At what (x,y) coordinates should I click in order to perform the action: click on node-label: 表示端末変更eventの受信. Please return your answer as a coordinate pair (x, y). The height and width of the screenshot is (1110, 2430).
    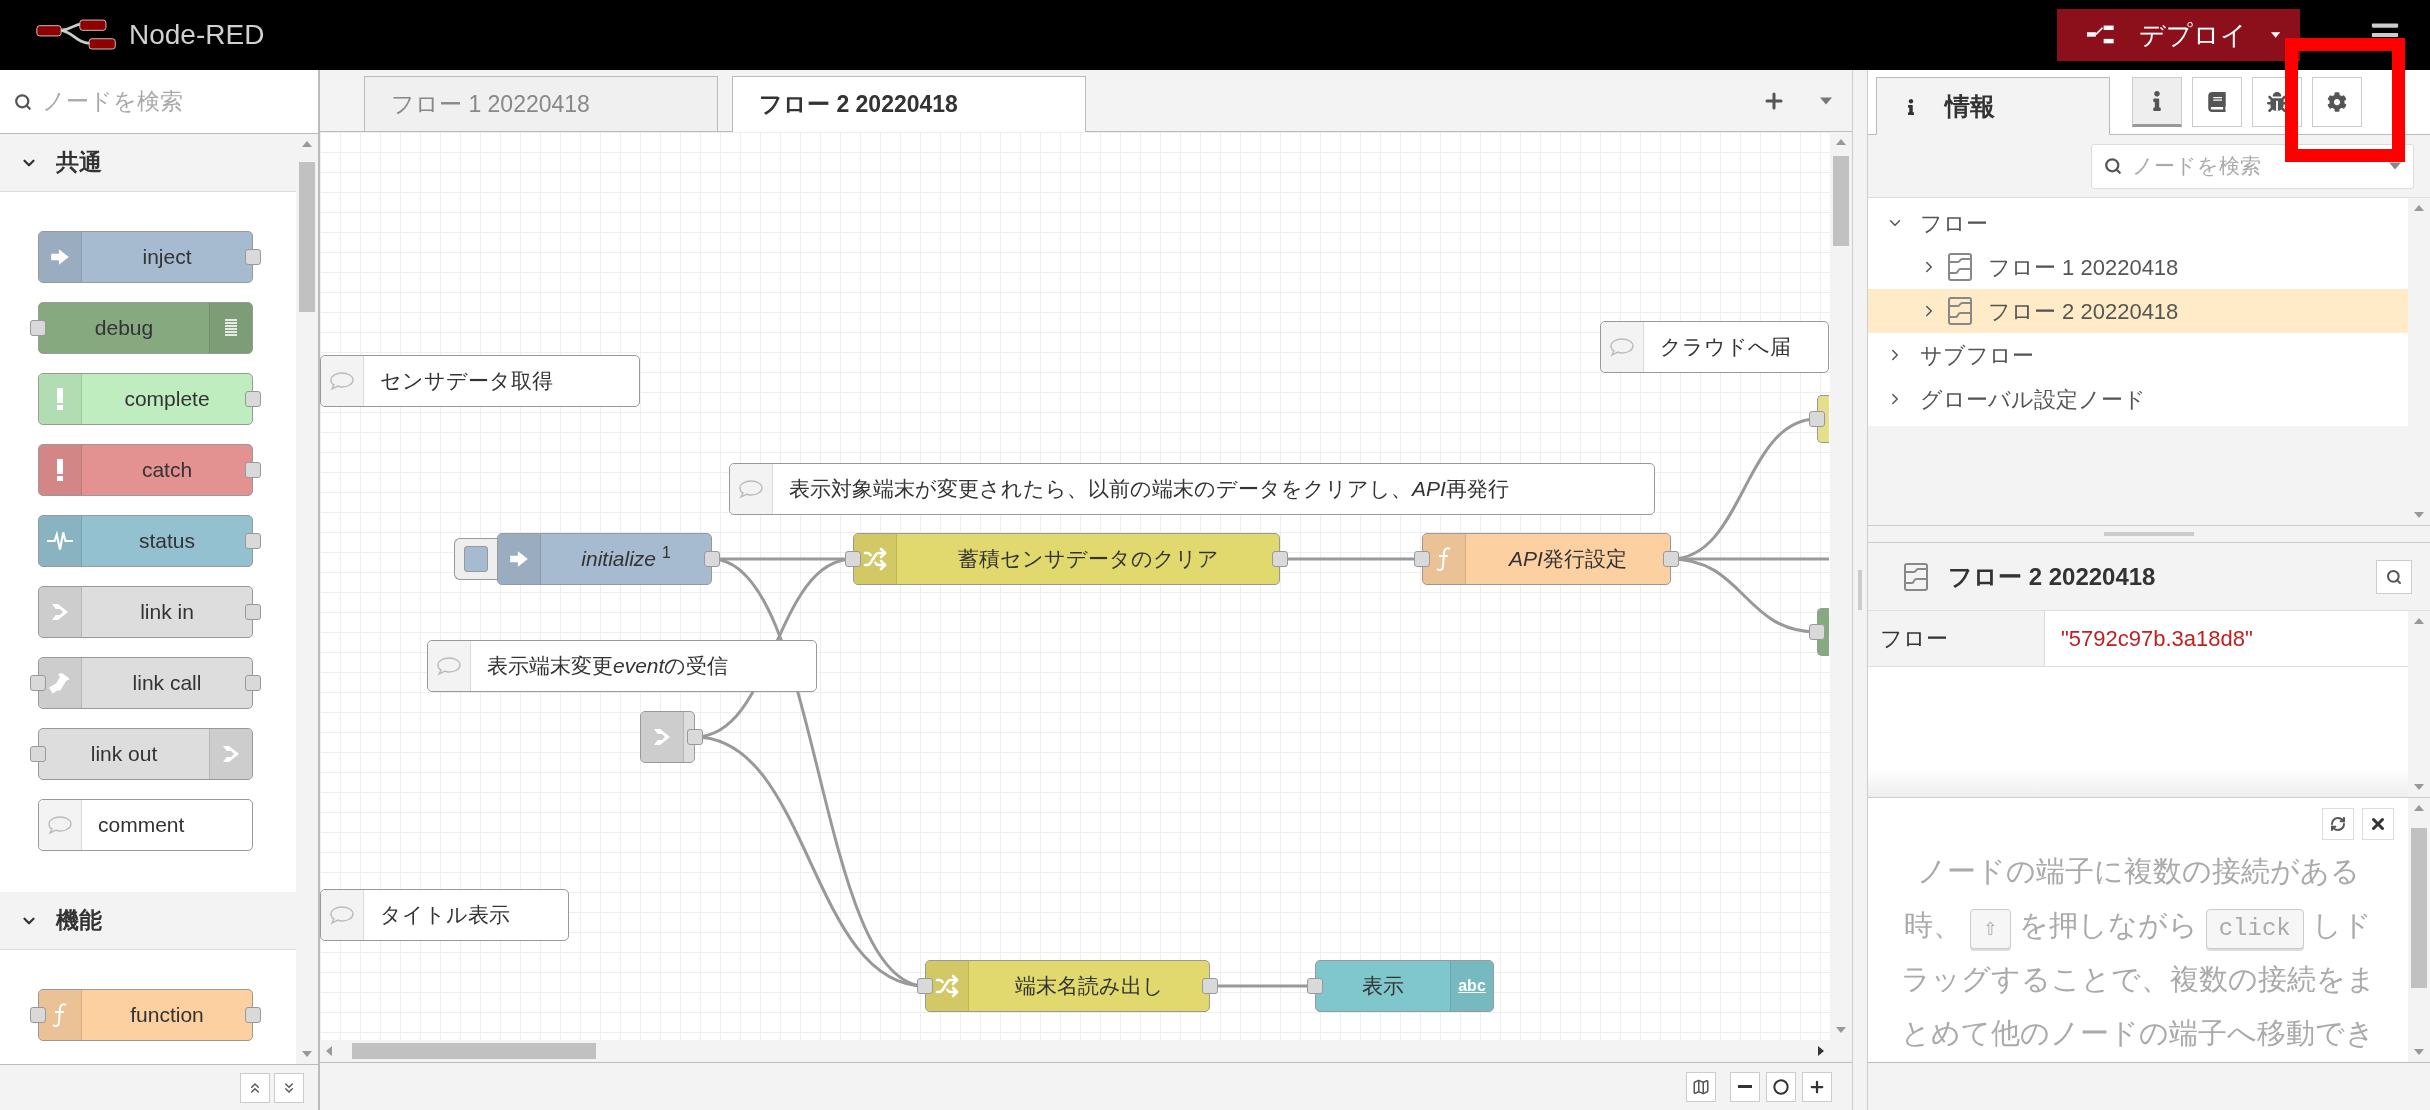
    Looking at the image, I should click on (608, 666).